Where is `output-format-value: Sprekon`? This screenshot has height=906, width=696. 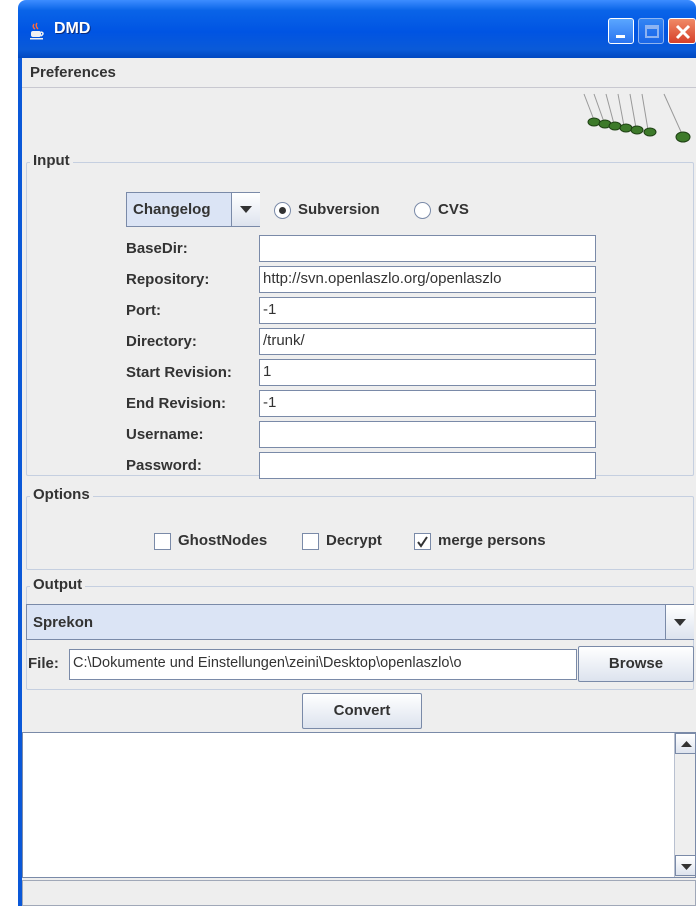 output-format-value: Sprekon is located at coordinates (63, 622).